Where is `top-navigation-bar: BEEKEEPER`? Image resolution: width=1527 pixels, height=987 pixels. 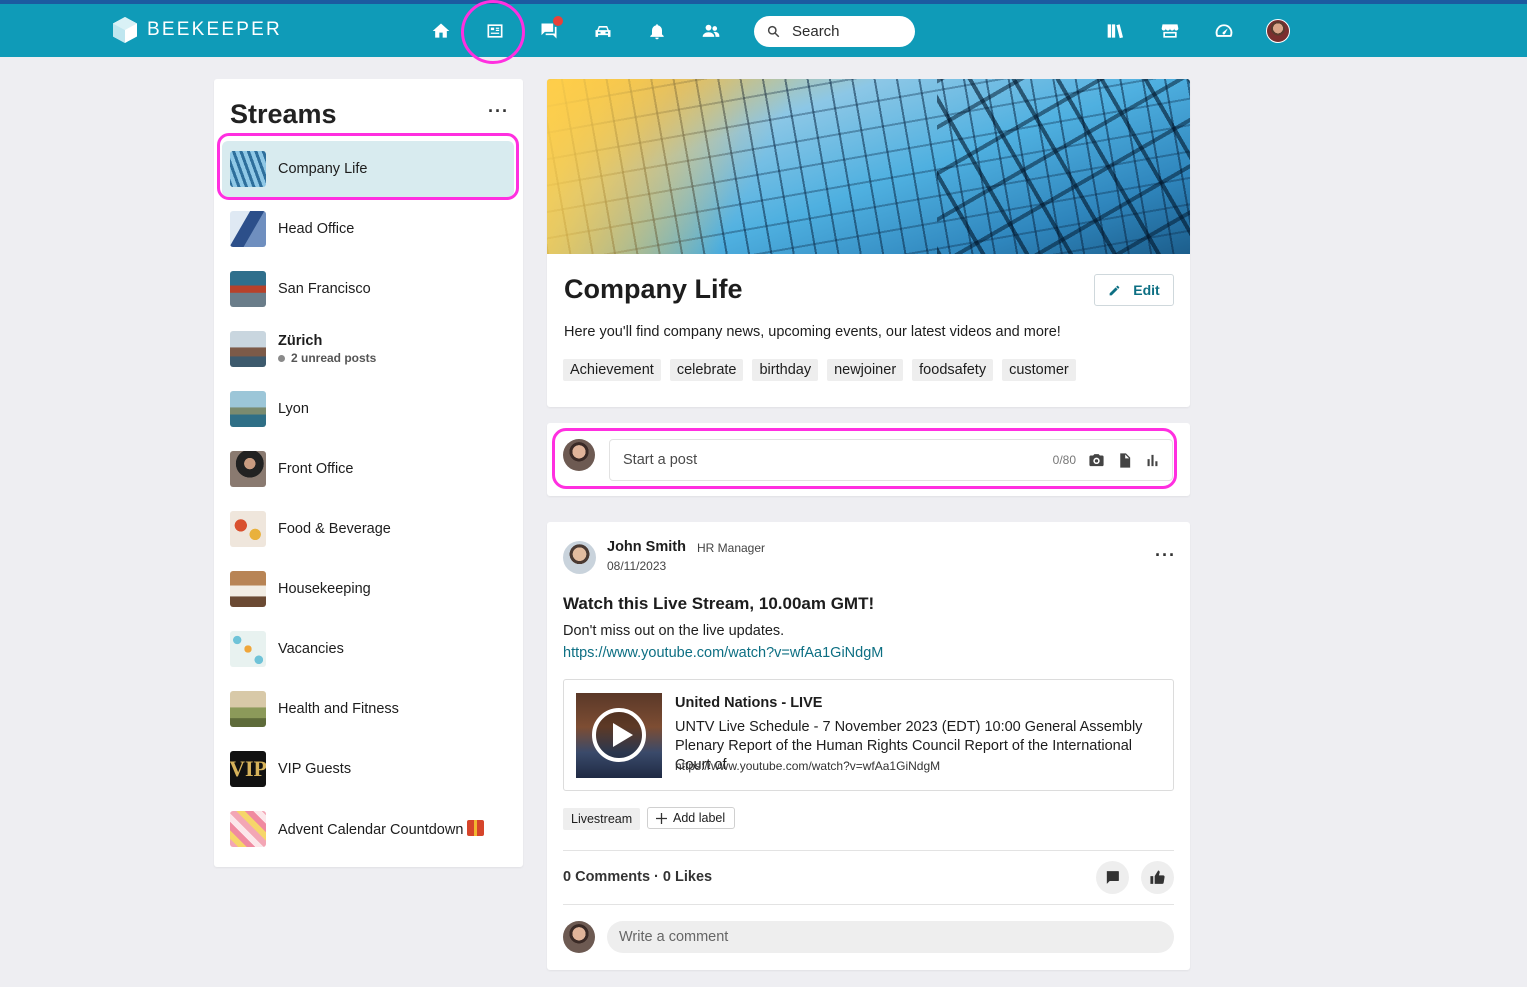
top-navigation-bar: BEEKEEPER is located at coordinates (763, 30).